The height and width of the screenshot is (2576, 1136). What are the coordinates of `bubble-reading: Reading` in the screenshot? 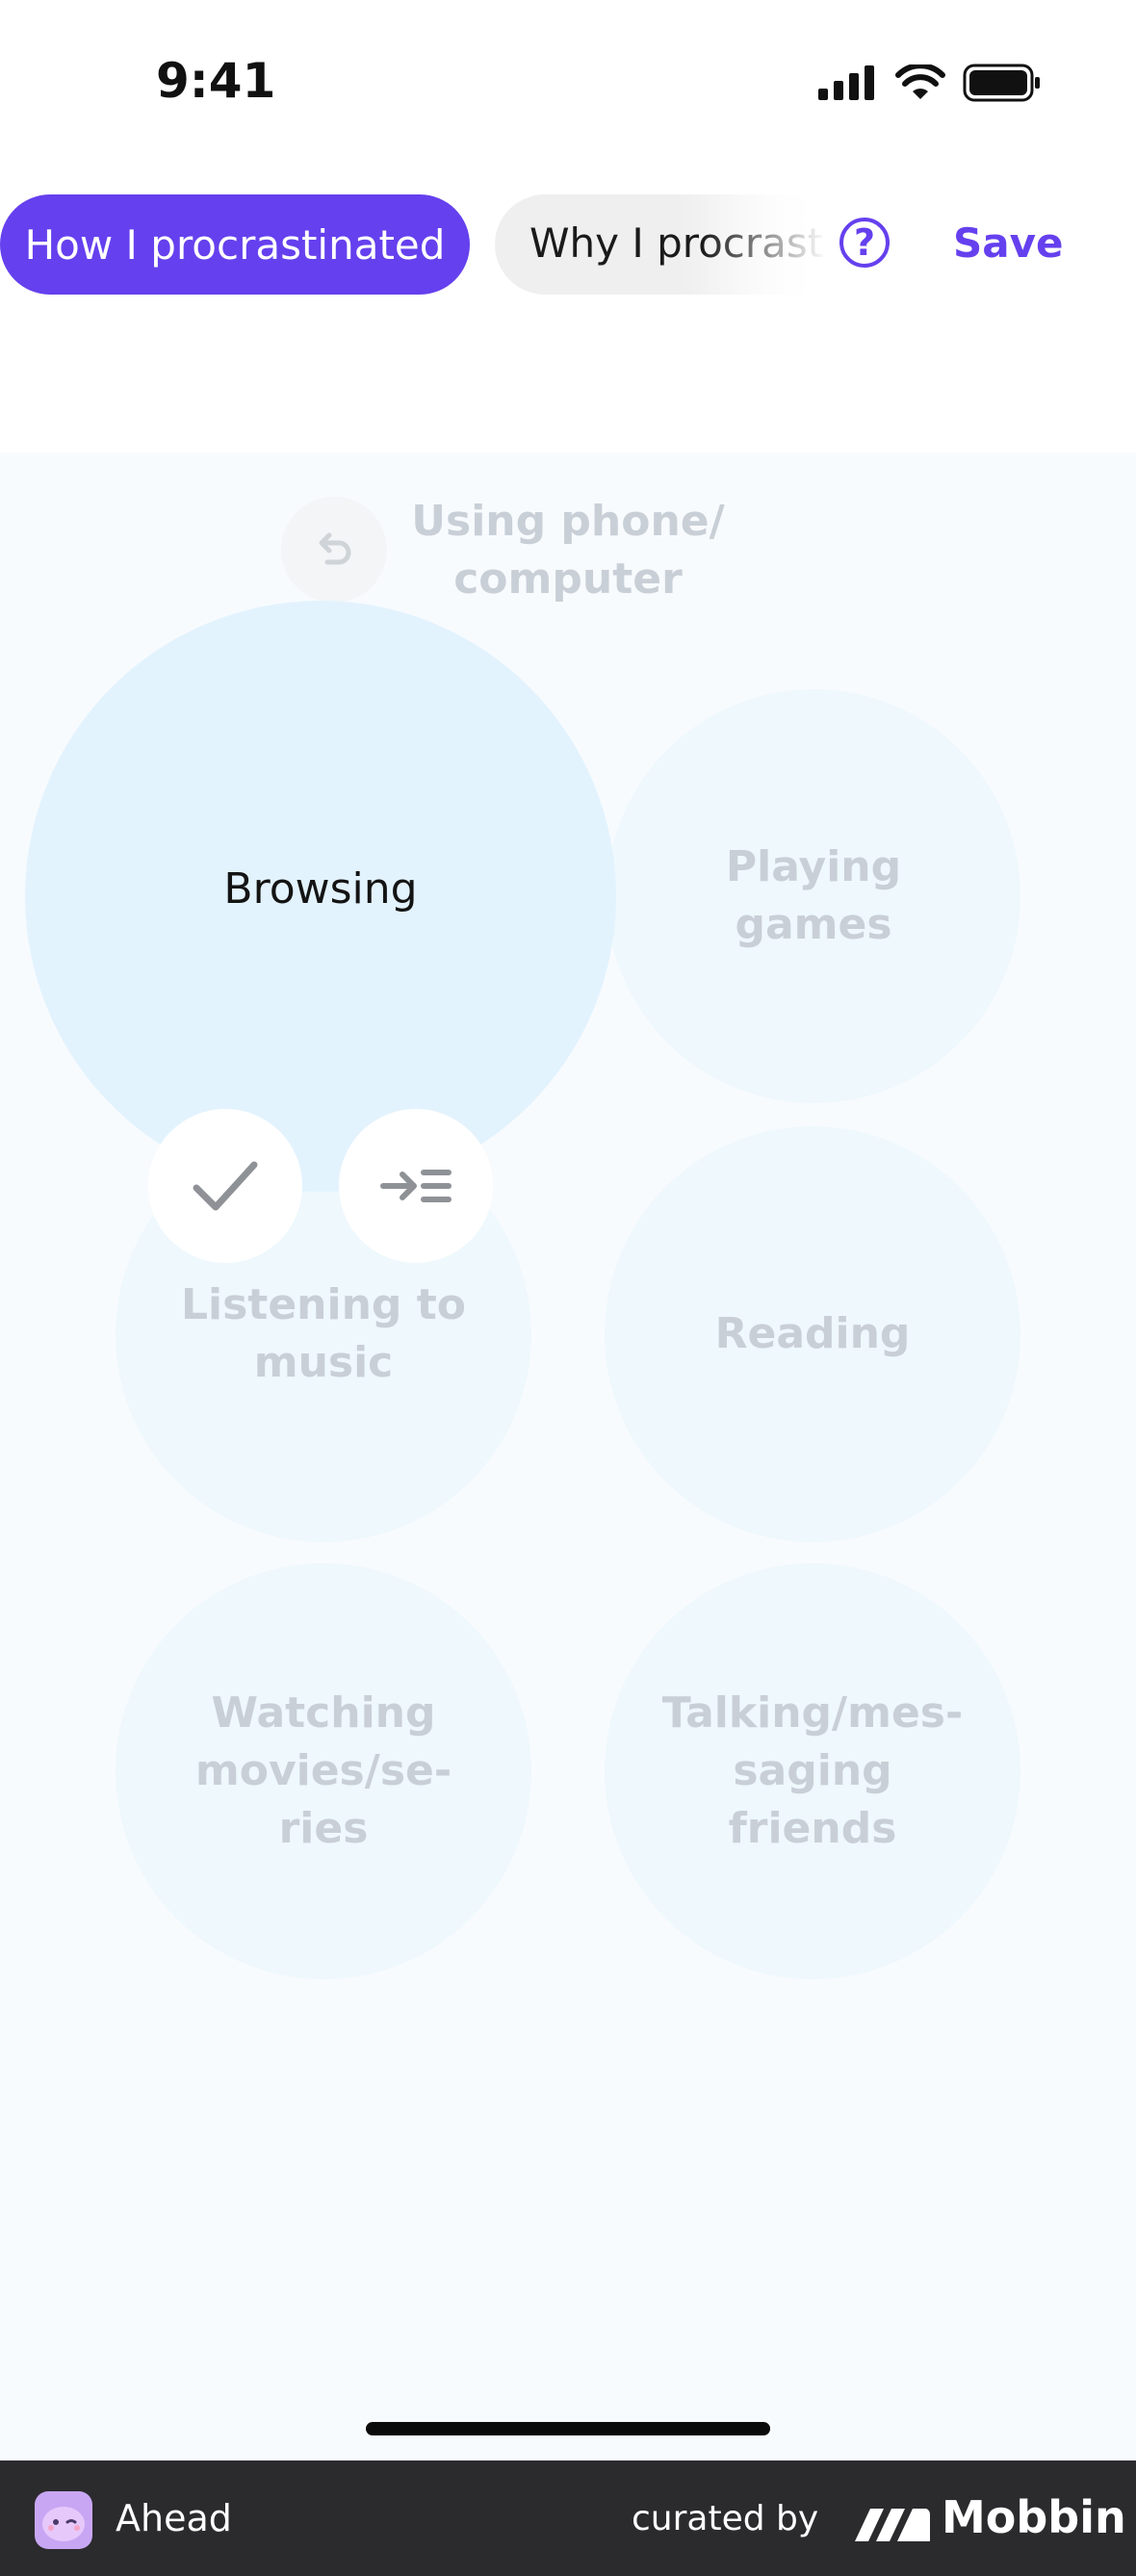 It's located at (813, 1334).